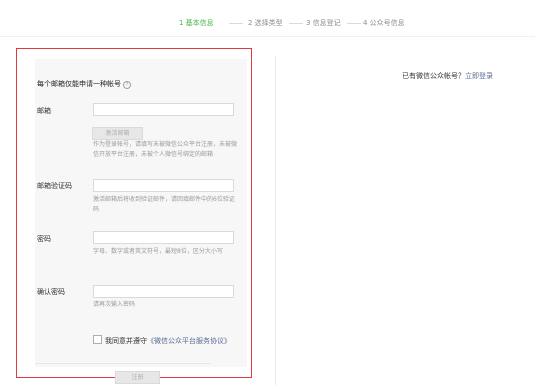 This screenshot has width=535, height=385. Describe the element at coordinates (51, 292) in the screenshot. I see `confirm-password-label: 确认密码` at that location.